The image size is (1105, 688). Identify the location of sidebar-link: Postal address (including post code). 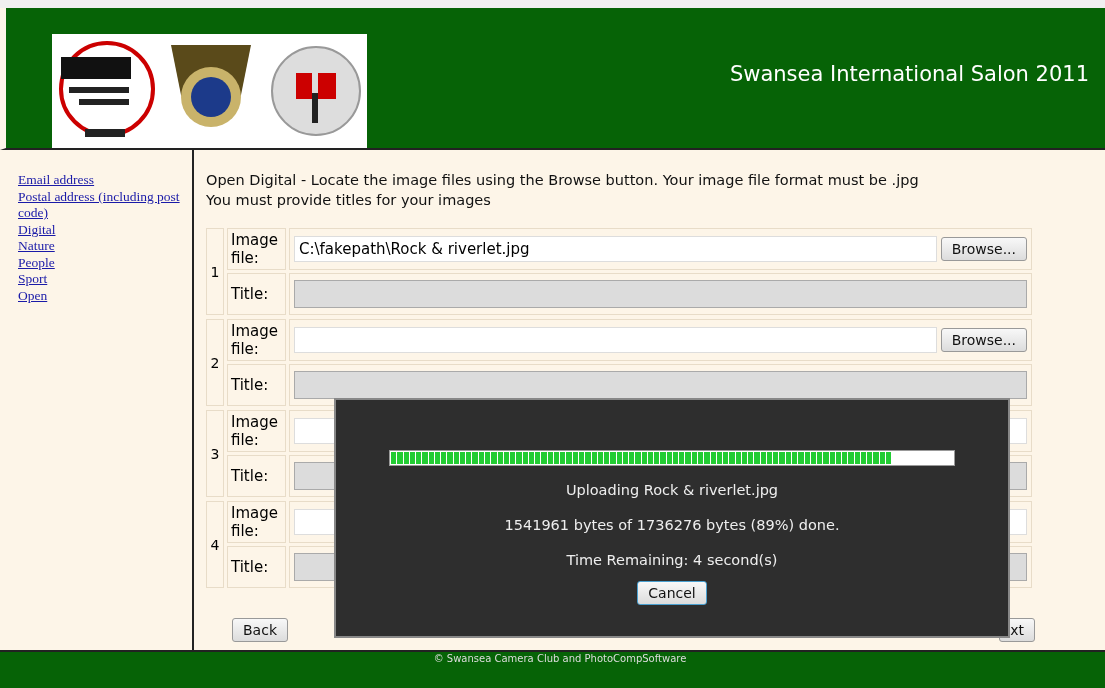
(105, 205).